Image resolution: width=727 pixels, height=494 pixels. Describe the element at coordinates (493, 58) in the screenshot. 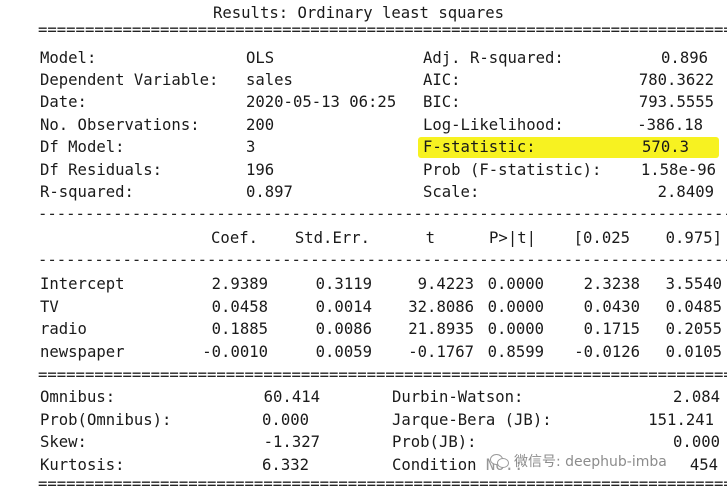

I see `summary-label: Adj. R-squared:` at that location.